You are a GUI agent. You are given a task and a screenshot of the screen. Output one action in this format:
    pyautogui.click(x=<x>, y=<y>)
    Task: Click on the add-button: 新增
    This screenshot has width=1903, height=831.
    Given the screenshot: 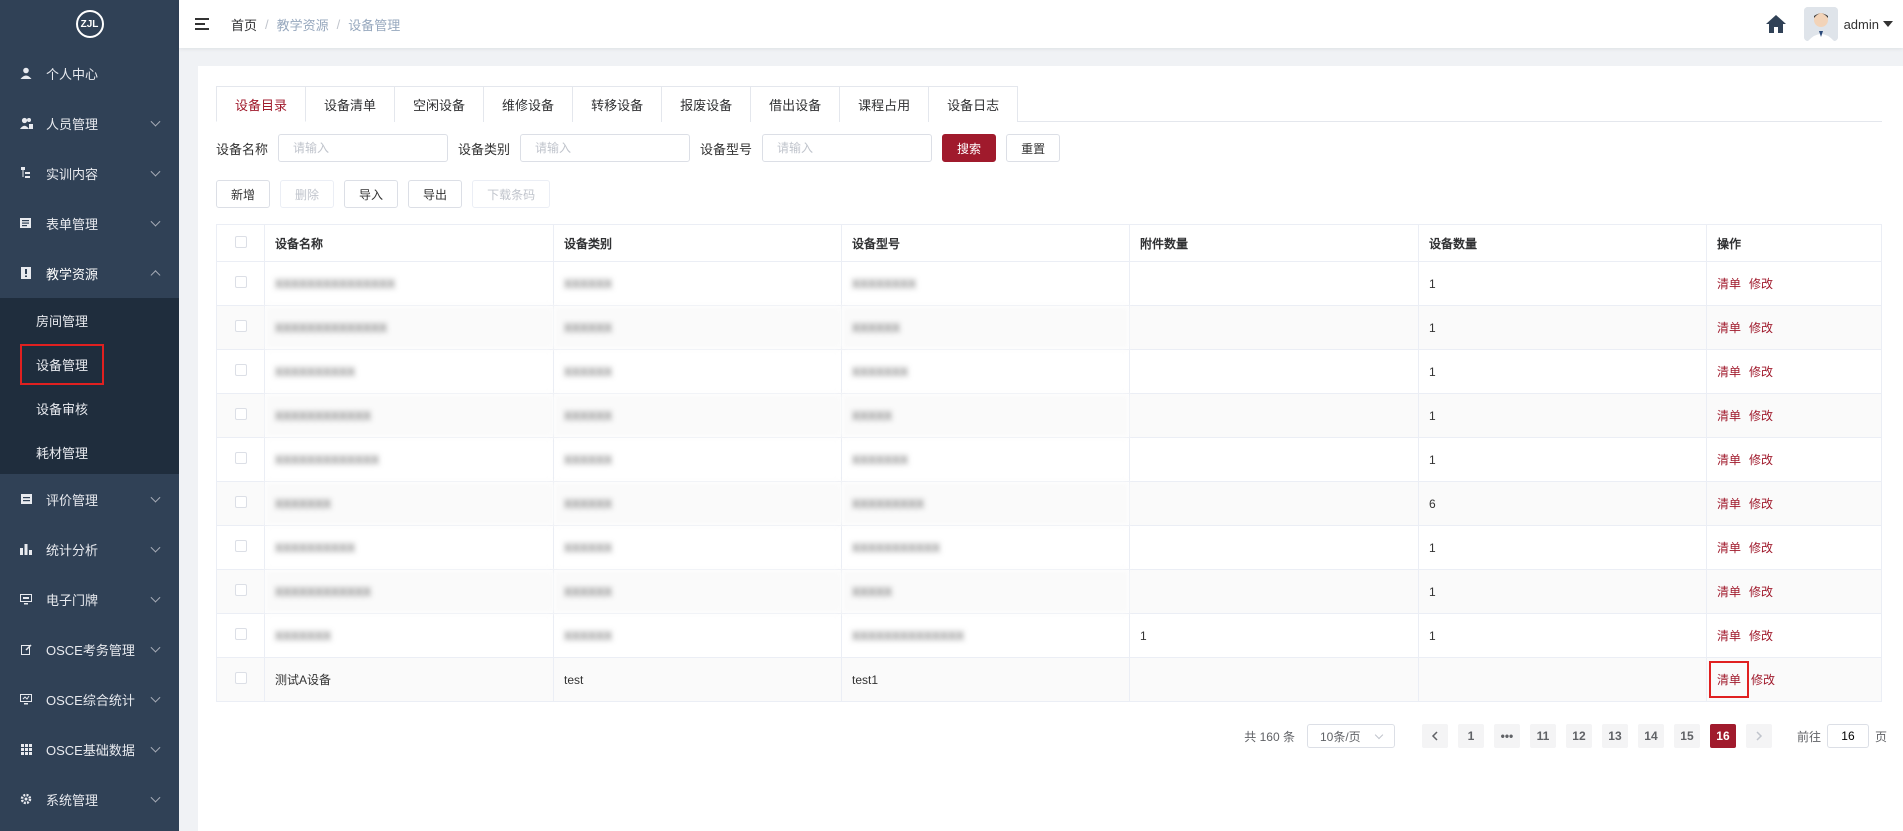 What is the action you would take?
    pyautogui.click(x=243, y=194)
    